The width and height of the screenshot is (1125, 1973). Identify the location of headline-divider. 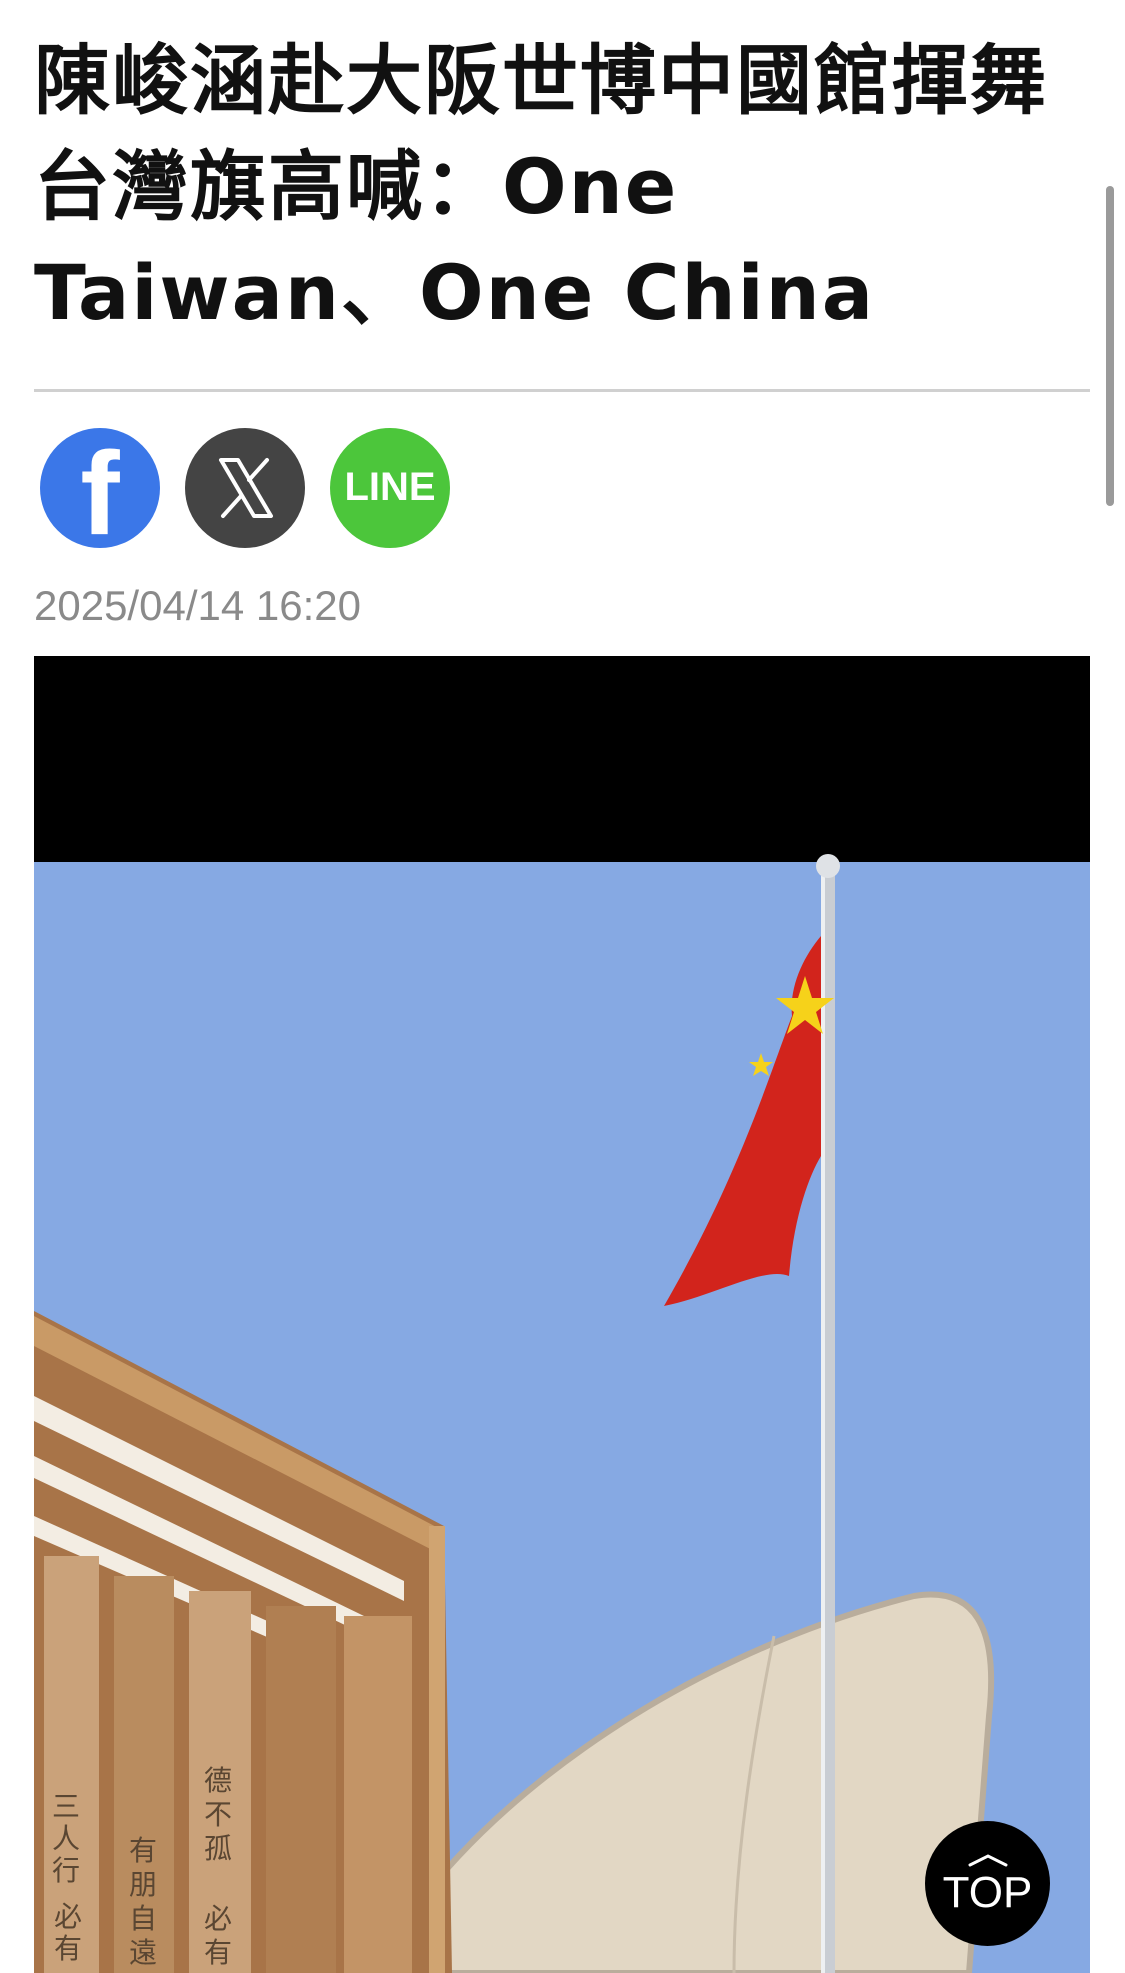
(562, 390).